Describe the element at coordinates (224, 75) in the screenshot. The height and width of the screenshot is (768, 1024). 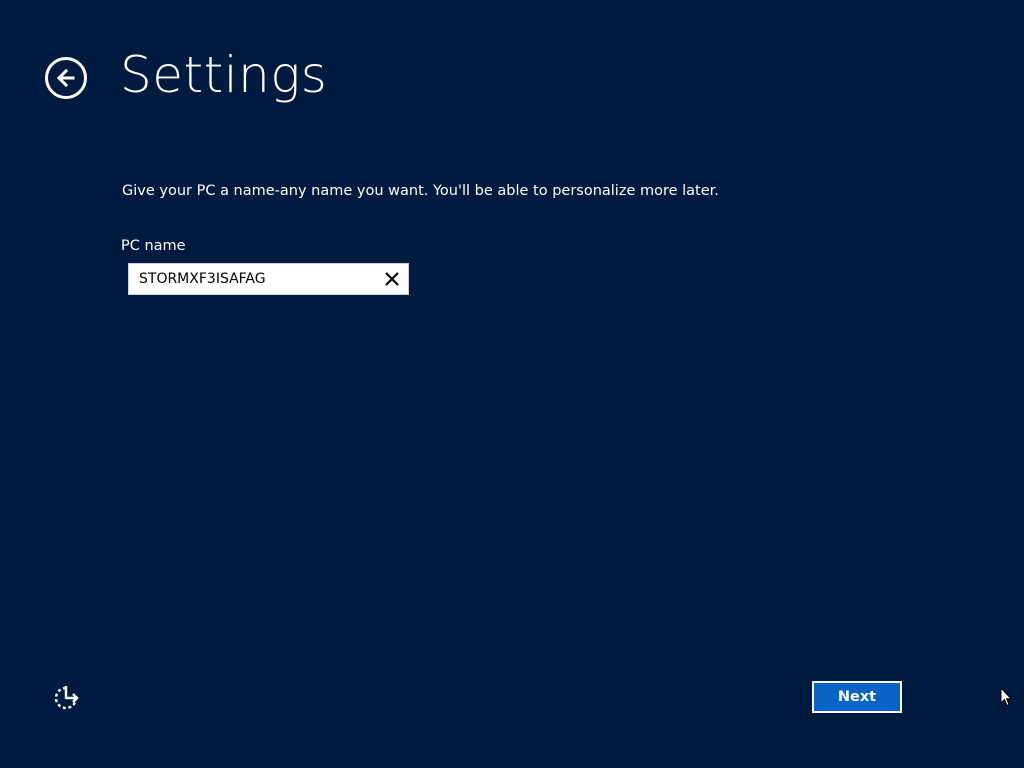
I see `page-title: Settings` at that location.